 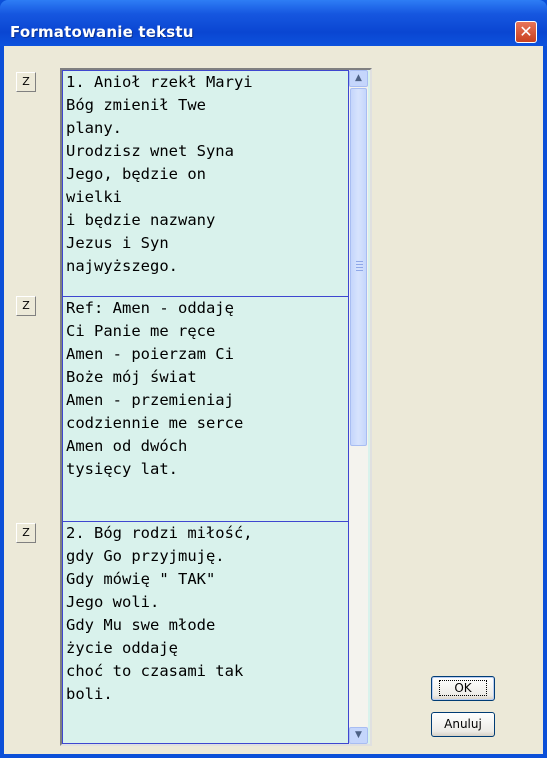 I want to click on window-title: Formatowanie tekstu, so click(x=102, y=32).